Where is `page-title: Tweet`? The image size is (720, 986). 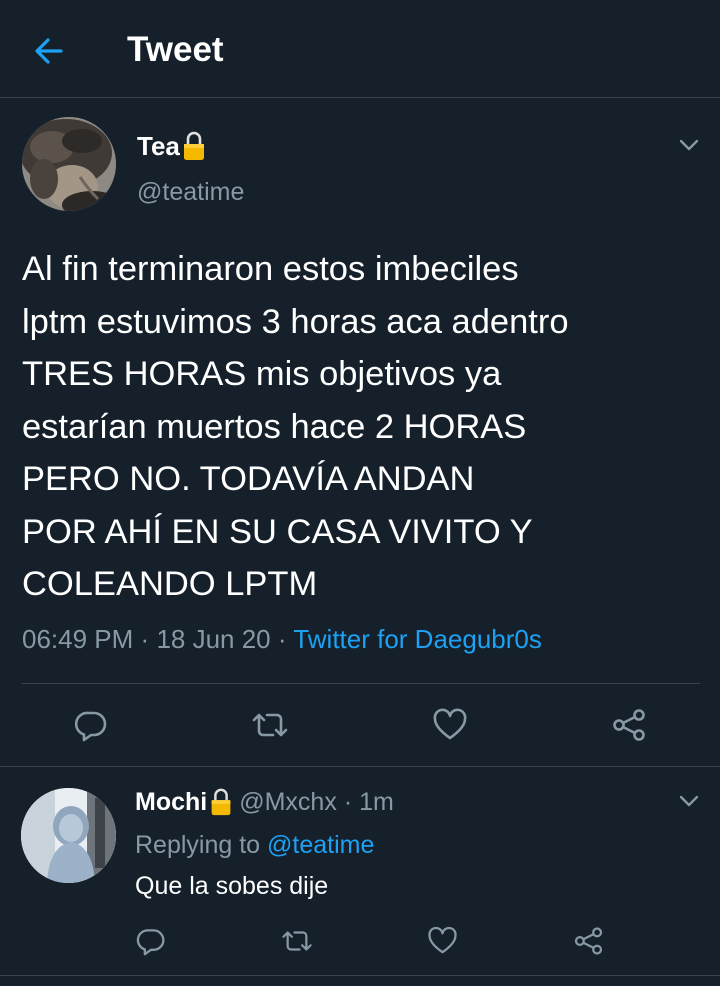 page-title: Tweet is located at coordinates (175, 49).